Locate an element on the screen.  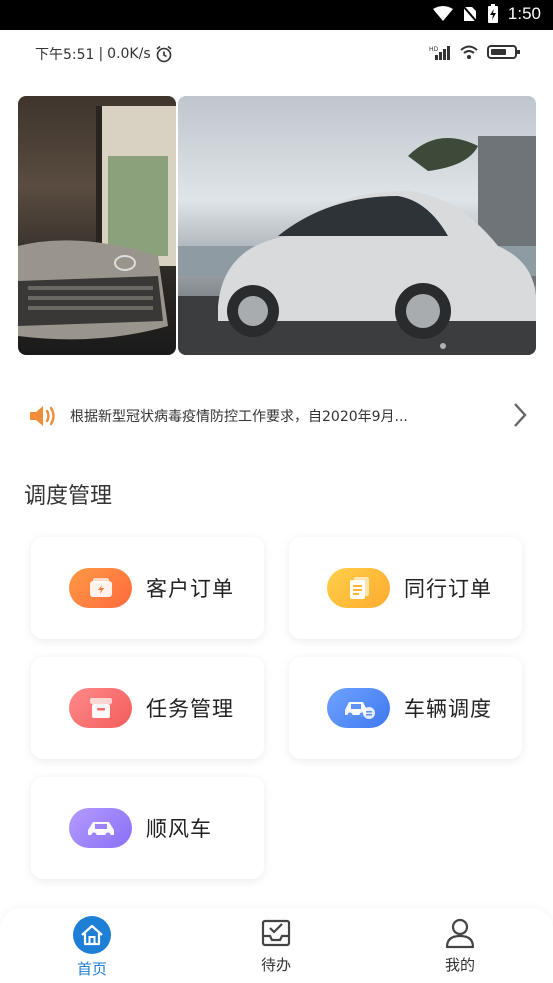
carousel-dot is located at coordinates (443, 346).